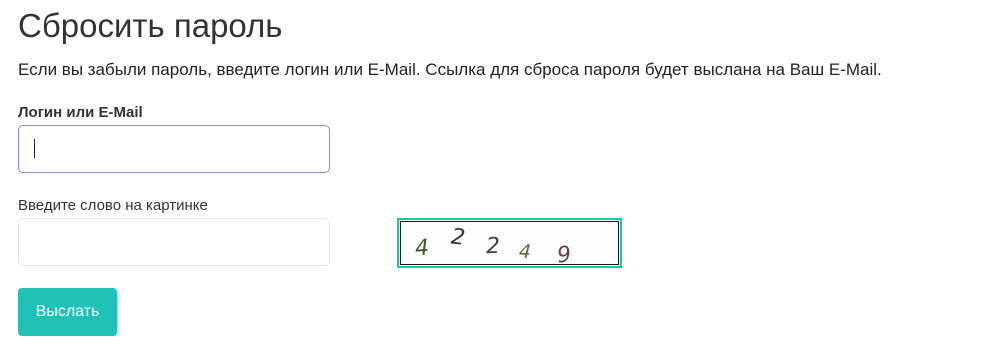 This screenshot has width=981, height=362. I want to click on captcha-char-5: 9, so click(564, 254).